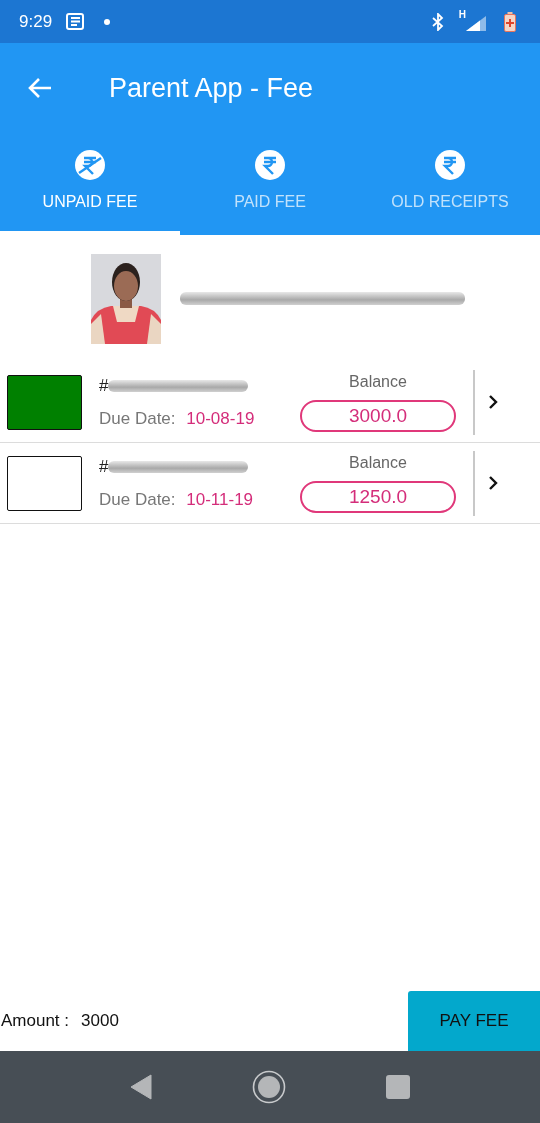 This screenshot has height=1123, width=540. Describe the element at coordinates (510, 21) in the screenshot. I see `battery-icon` at that location.